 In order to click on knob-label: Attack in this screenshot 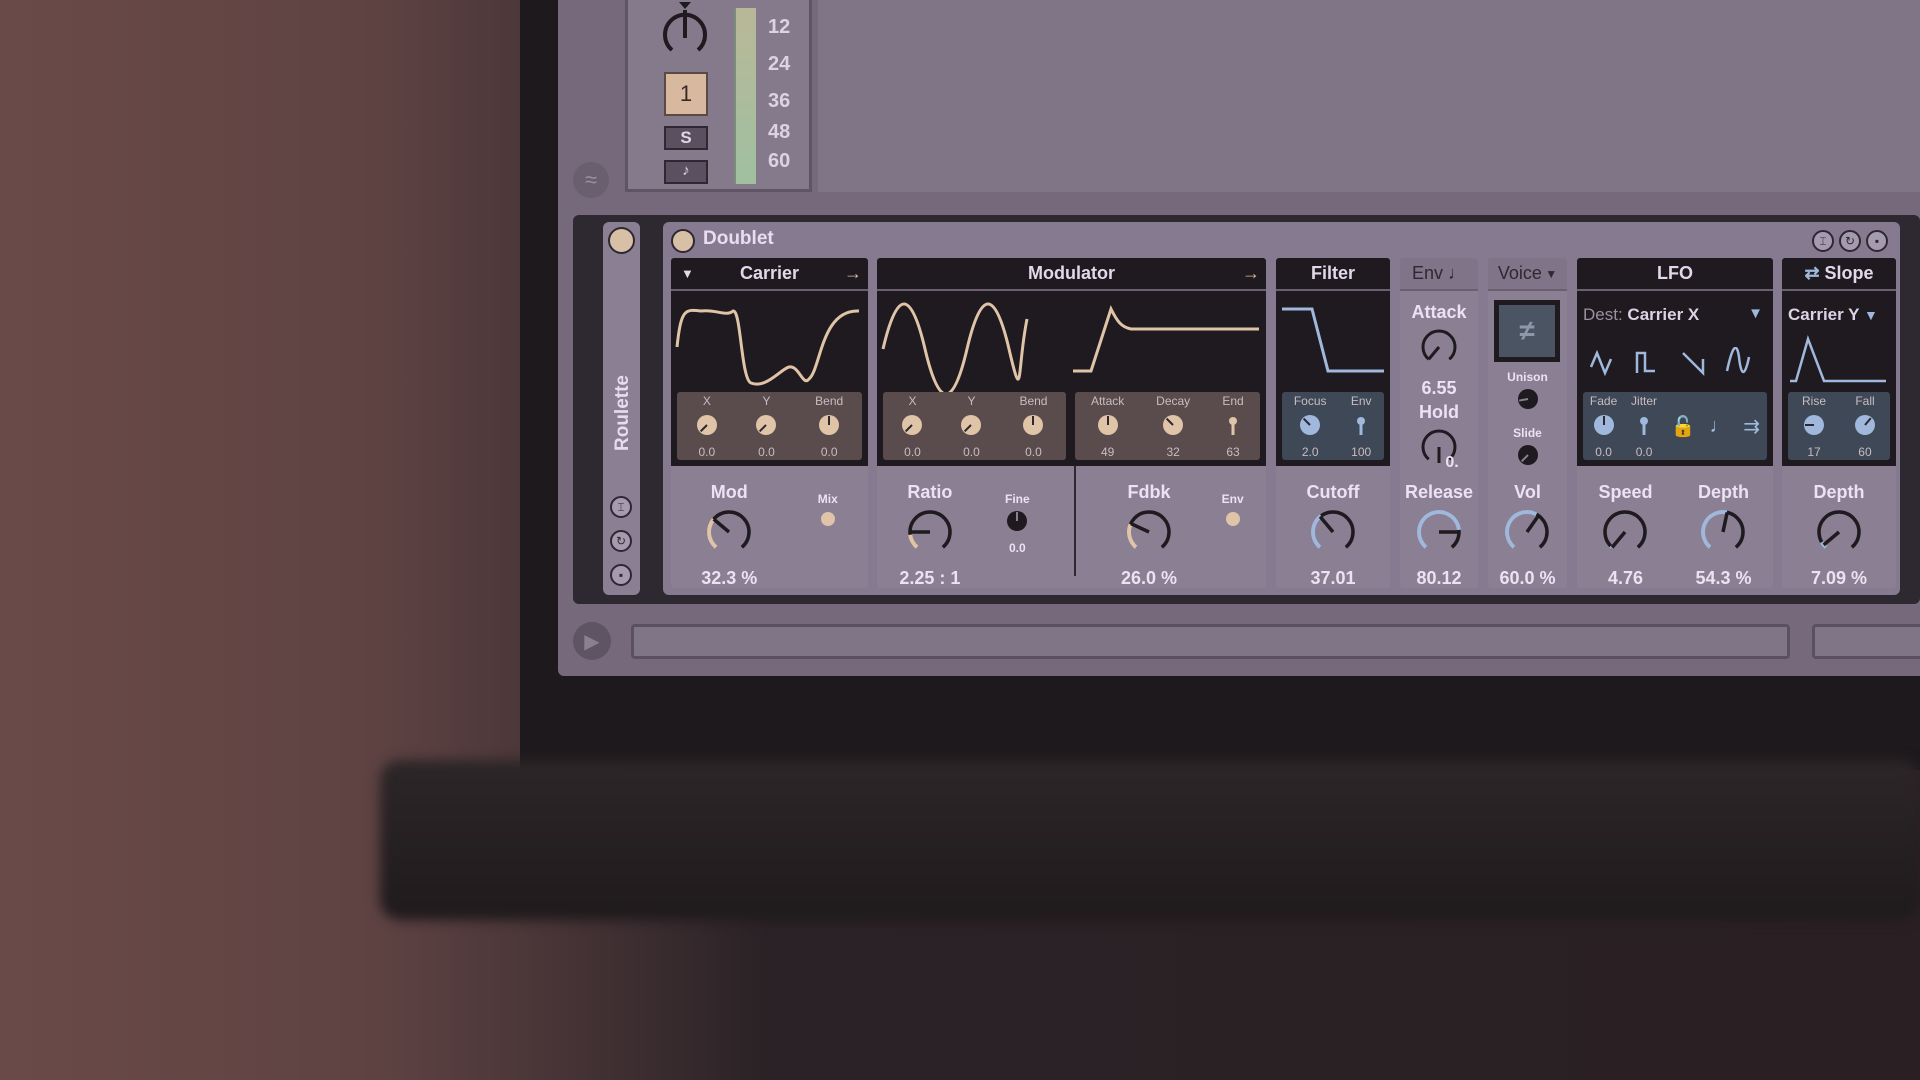, I will do `click(1439, 312)`.